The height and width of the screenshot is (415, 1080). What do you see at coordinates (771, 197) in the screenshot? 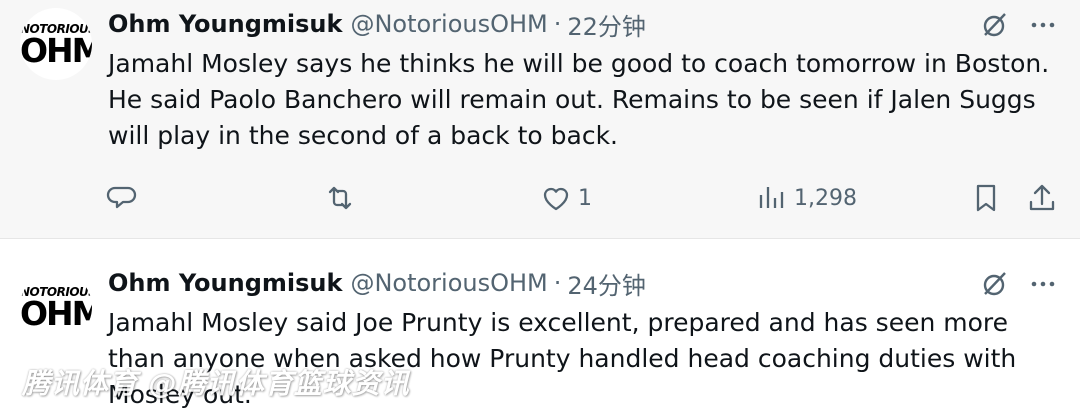
I see `views-icon` at bounding box center [771, 197].